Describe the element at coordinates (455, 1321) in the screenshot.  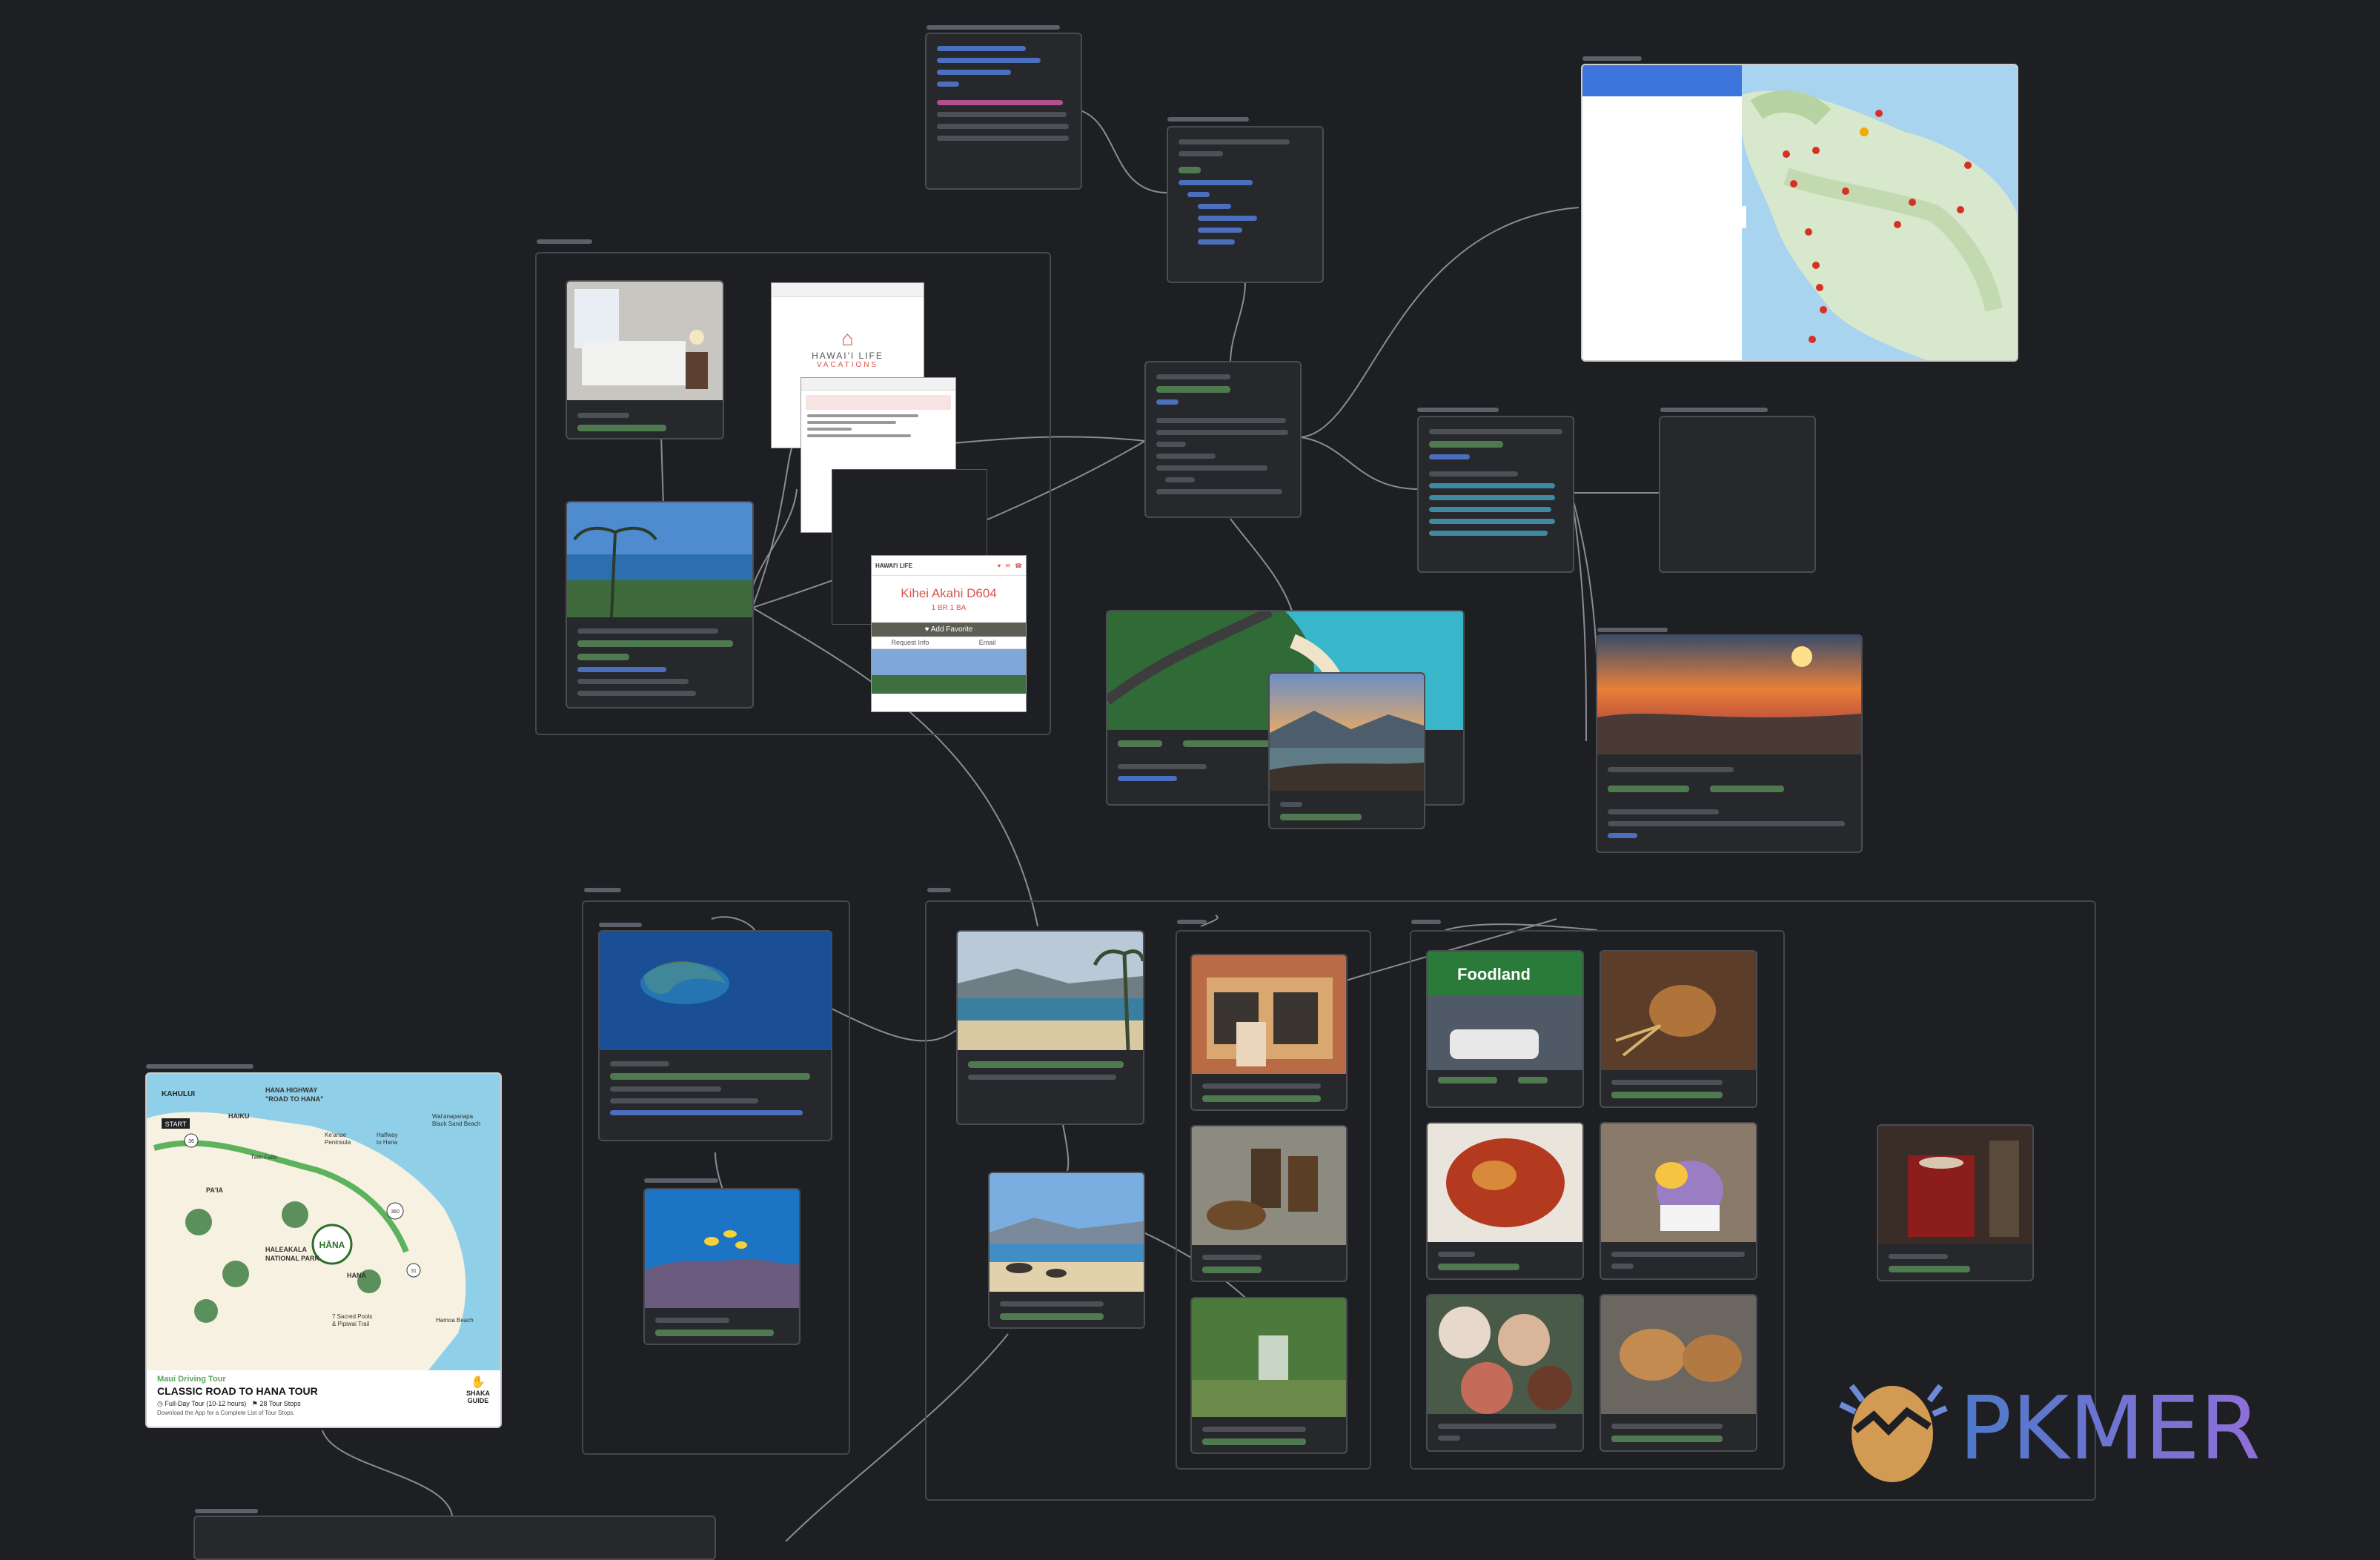
I see `svg-text: Hamoa Beach` at that location.